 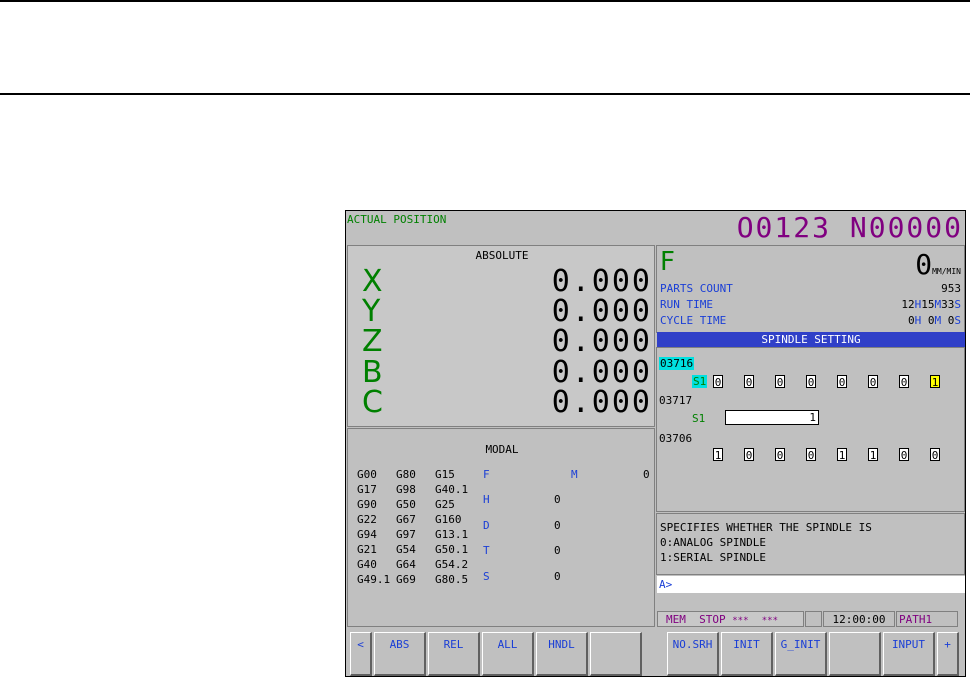 What do you see at coordinates (747, 654) in the screenshot?
I see `softkey-init: INIT` at bounding box center [747, 654].